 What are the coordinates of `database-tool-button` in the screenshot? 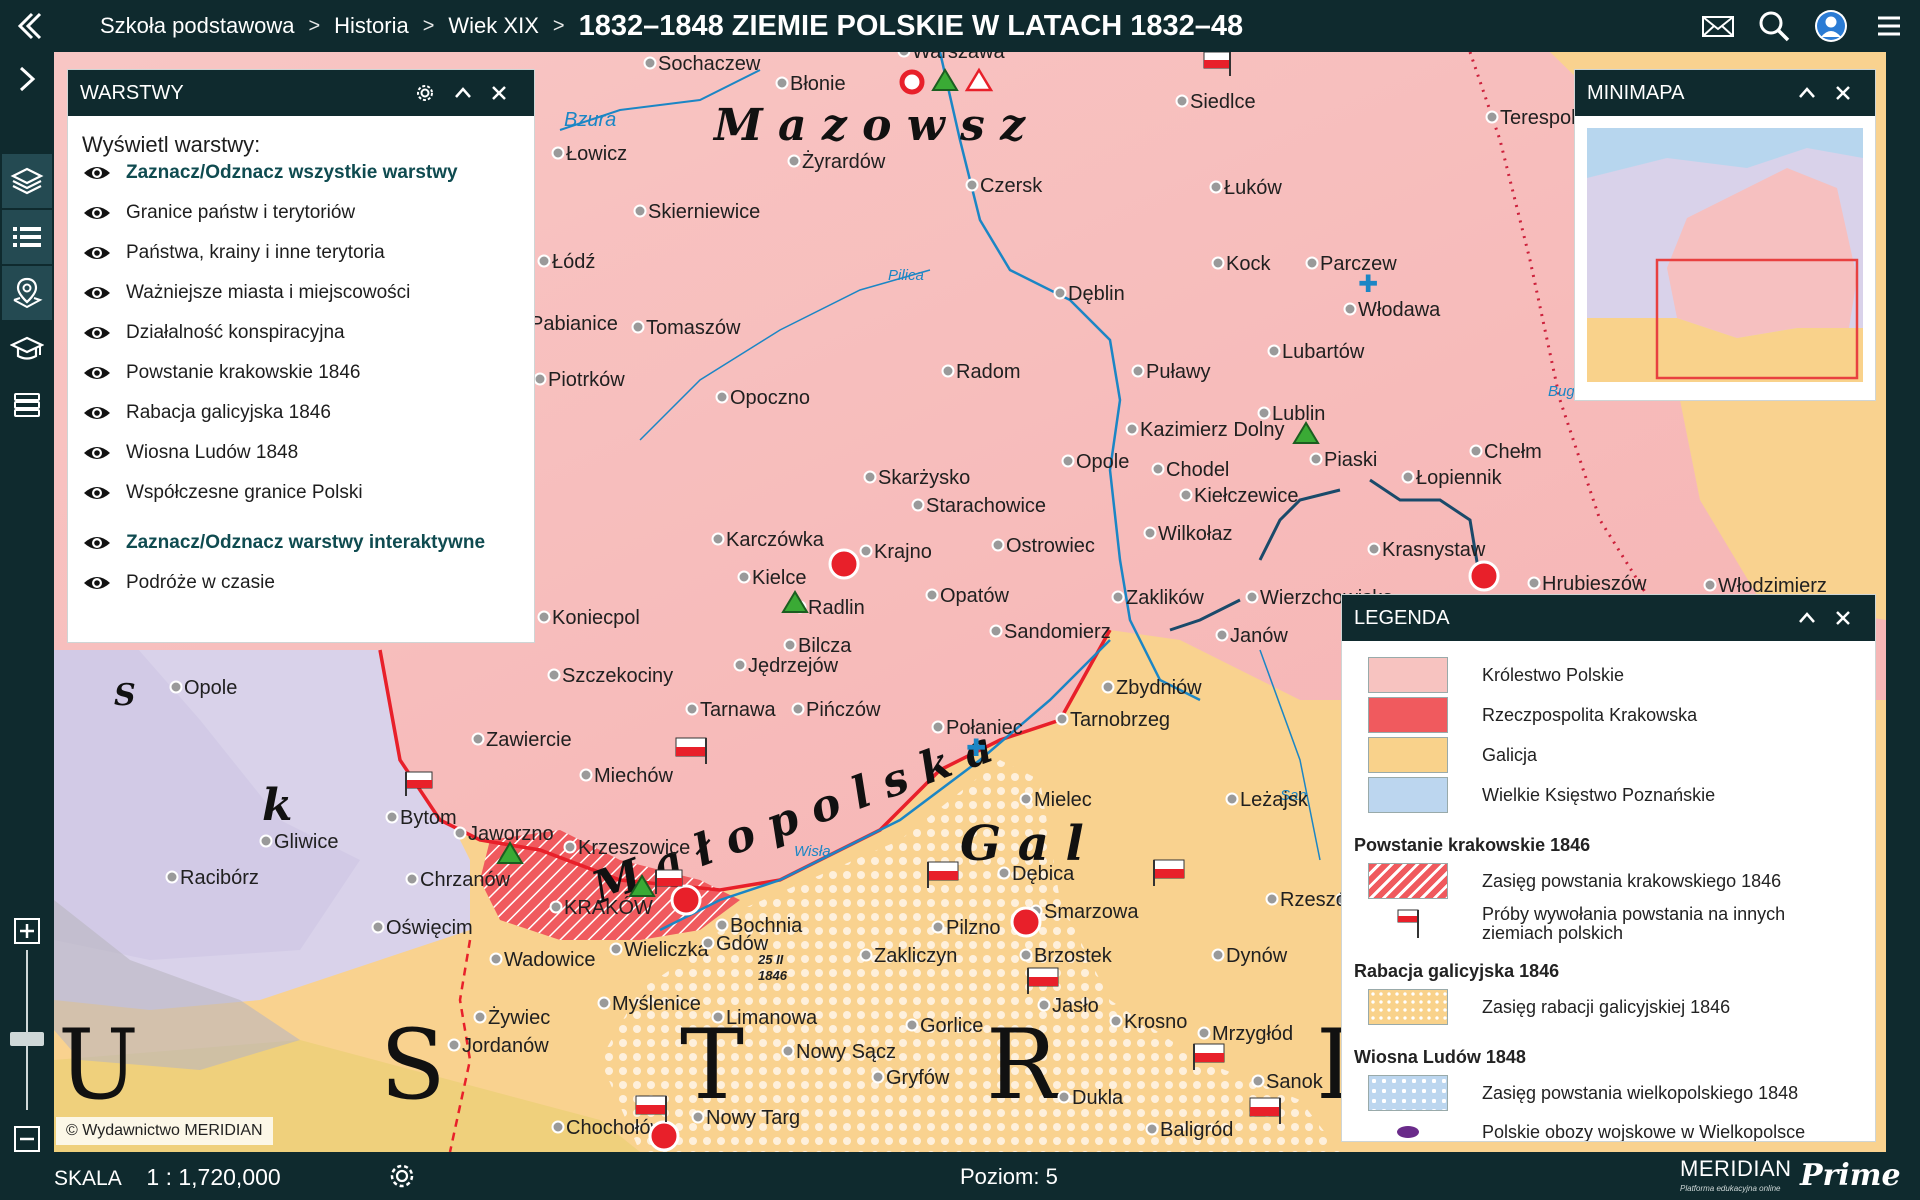 It's located at (27, 405).